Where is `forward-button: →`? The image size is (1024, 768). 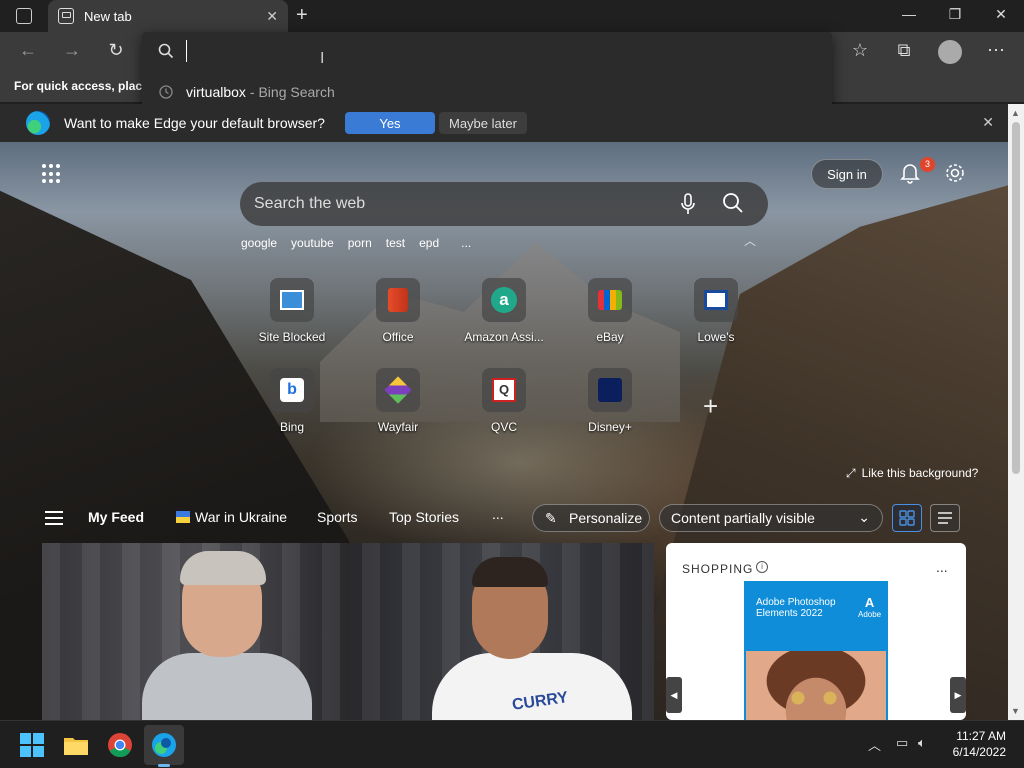 forward-button: → is located at coordinates (72, 50).